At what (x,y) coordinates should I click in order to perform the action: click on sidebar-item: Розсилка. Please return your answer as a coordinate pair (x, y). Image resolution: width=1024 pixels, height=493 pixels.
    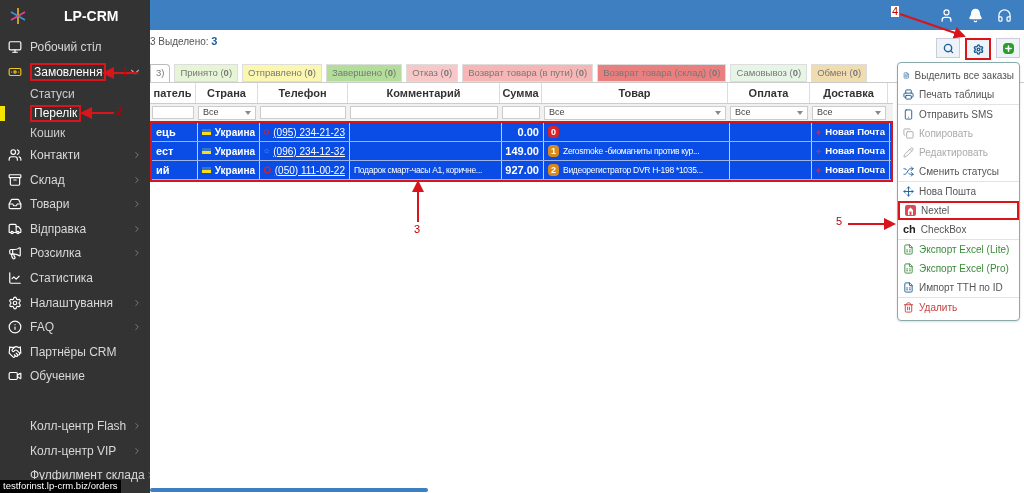
    Looking at the image, I should click on (56, 253).